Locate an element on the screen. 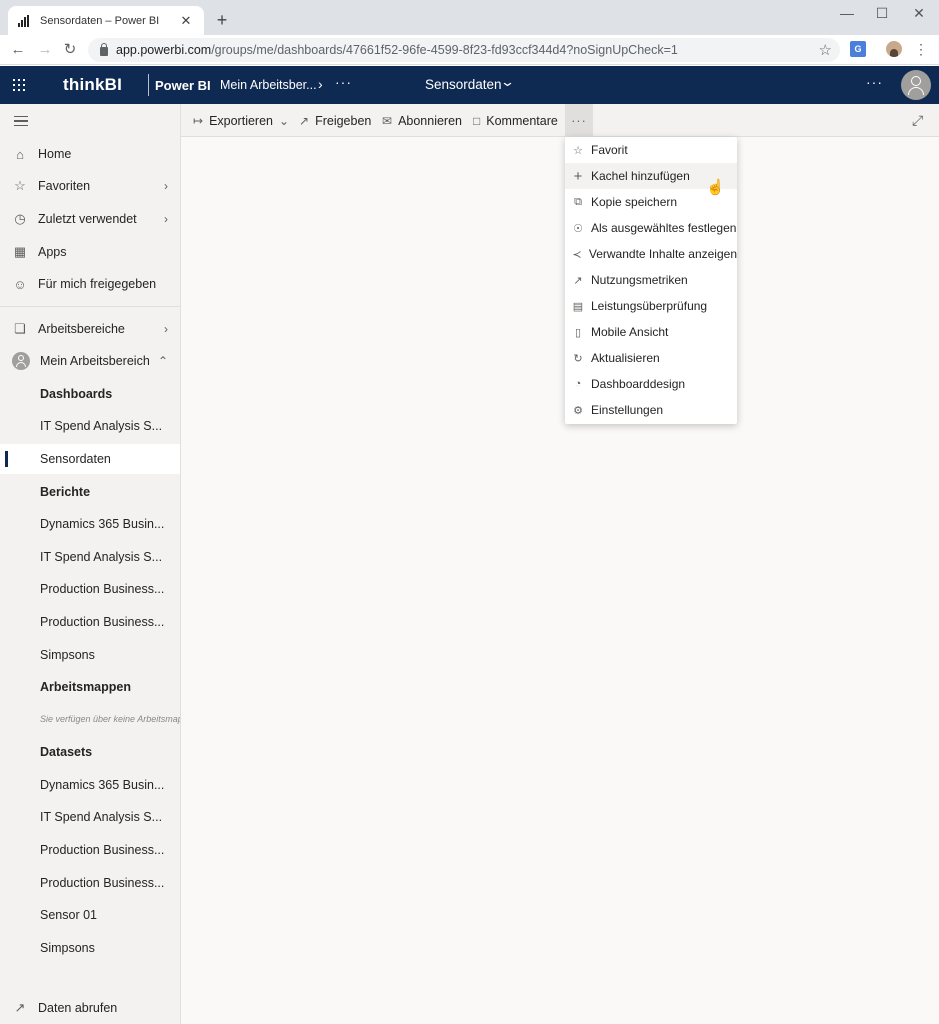 This screenshot has height=1024, width=939. browser-tabstrip: Sensordaten – Power BI ✕ + — ☐ ✕ is located at coordinates (469, 17).